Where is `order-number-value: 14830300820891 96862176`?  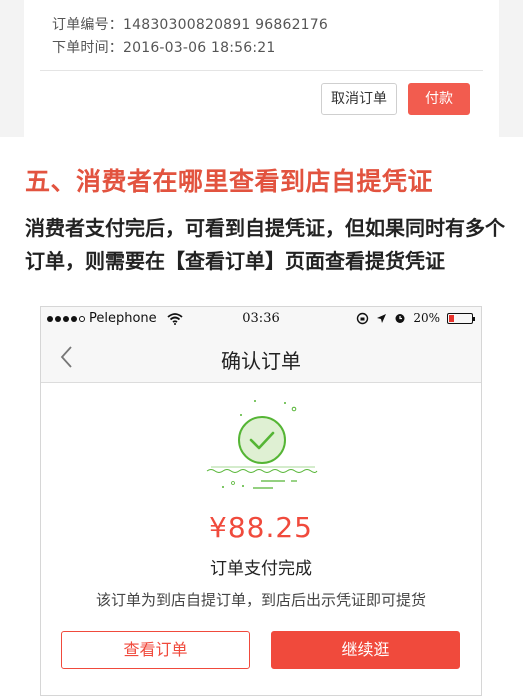
order-number-value: 14830300820891 96862176 is located at coordinates (226, 25).